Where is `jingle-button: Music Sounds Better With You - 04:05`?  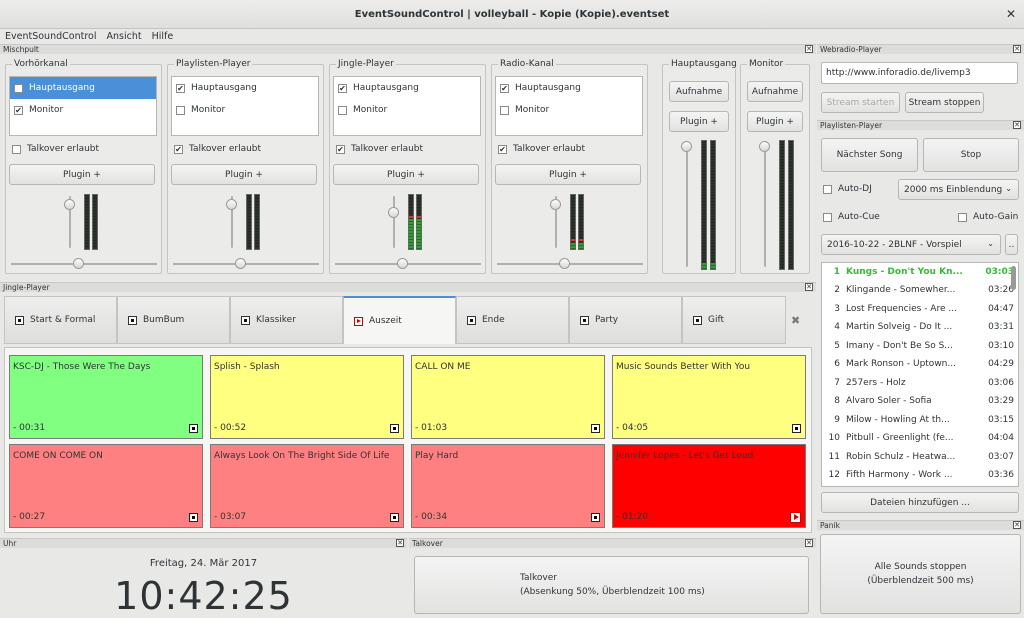 jingle-button: Music Sounds Better With You - 04:05 is located at coordinates (709, 397).